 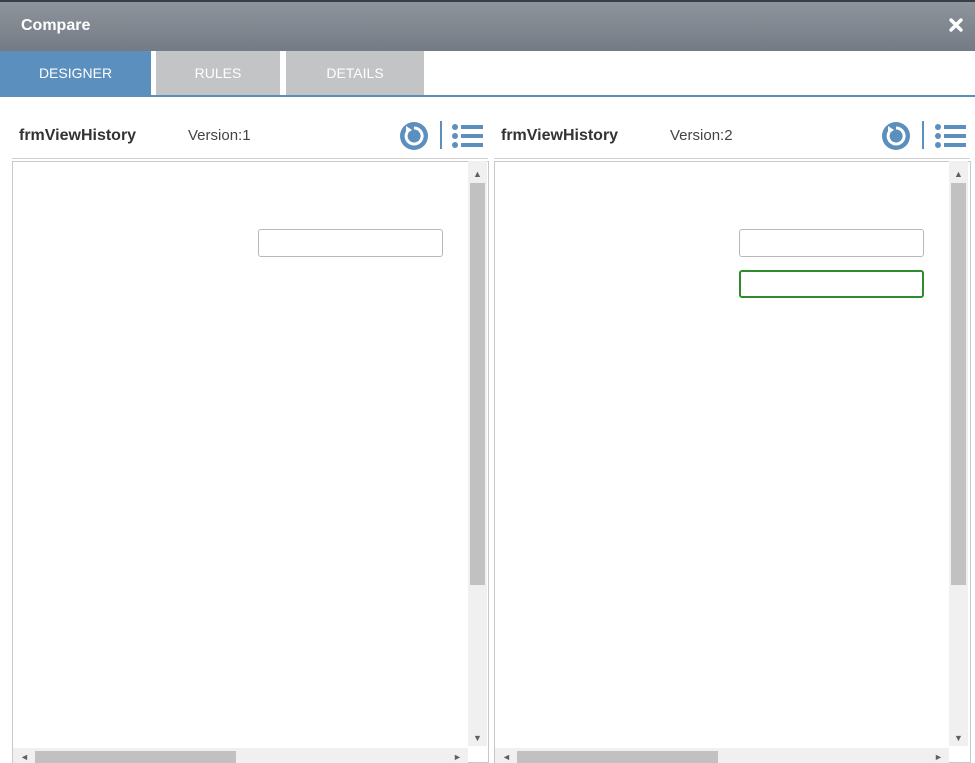 I want to click on right-form-name: frmViewHistory, so click(x=560, y=135).